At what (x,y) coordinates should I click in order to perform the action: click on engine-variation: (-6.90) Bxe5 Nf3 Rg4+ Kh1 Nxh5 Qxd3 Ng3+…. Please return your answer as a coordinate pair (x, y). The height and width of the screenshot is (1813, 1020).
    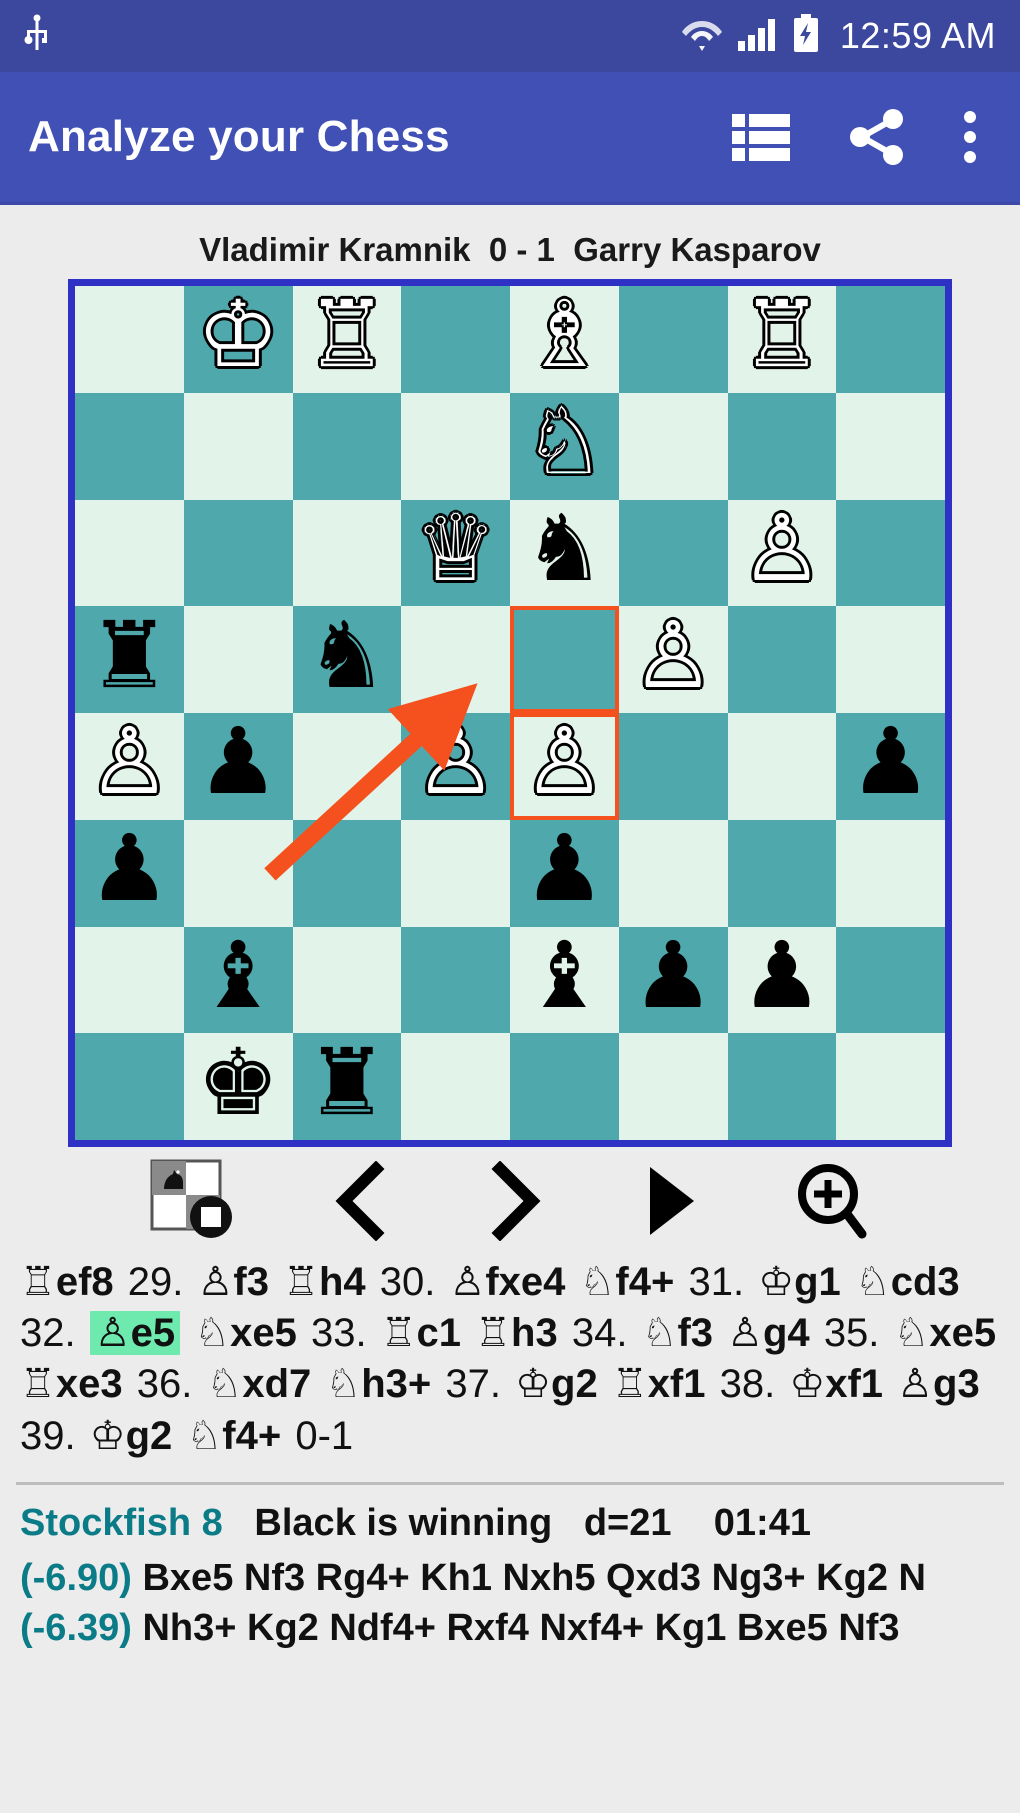
    Looking at the image, I should click on (510, 1578).